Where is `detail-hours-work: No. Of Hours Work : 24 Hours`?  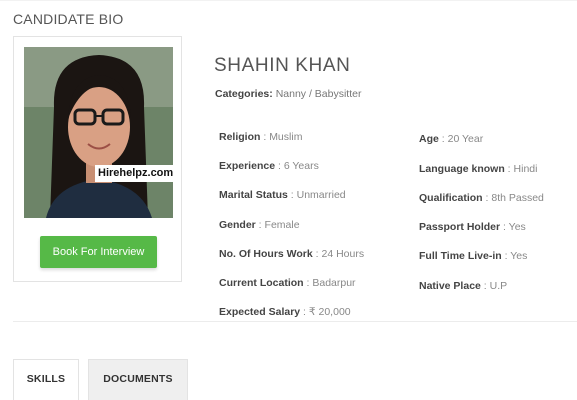 detail-hours-work: No. Of Hours Work : 24 Hours is located at coordinates (291, 254).